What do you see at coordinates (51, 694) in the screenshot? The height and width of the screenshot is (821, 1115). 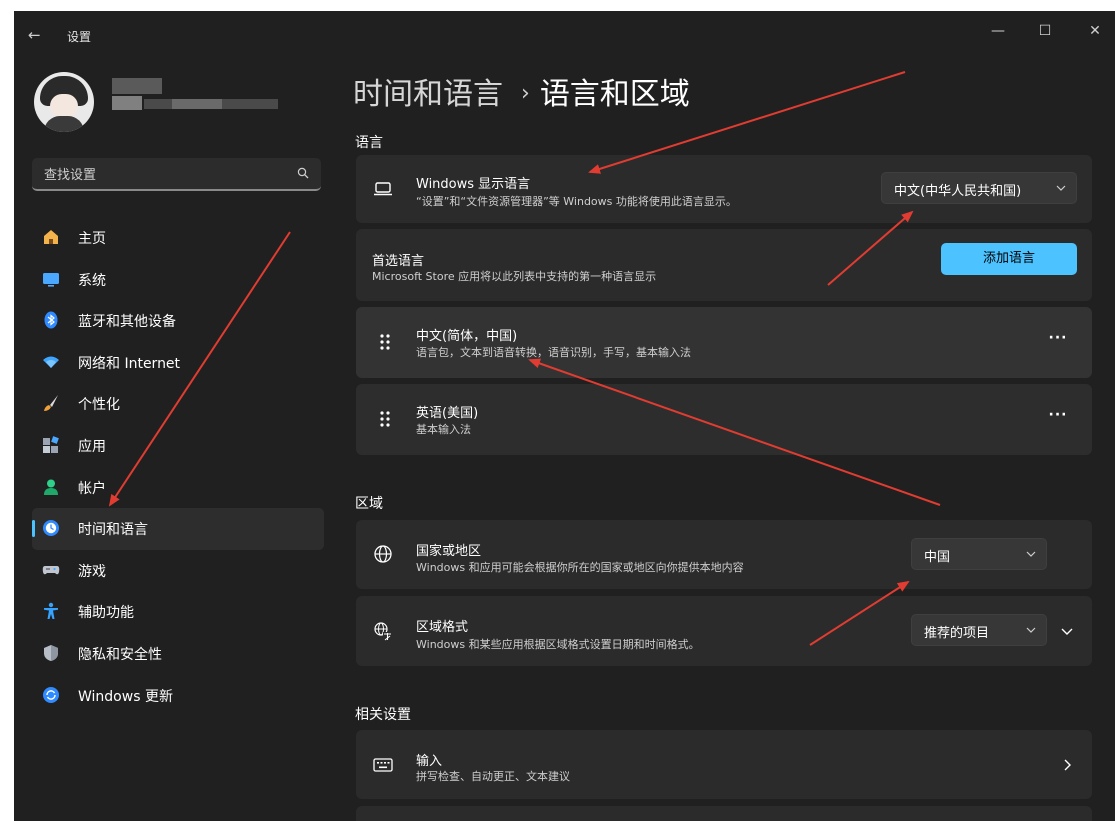 I see `windows-update-icon` at bounding box center [51, 694].